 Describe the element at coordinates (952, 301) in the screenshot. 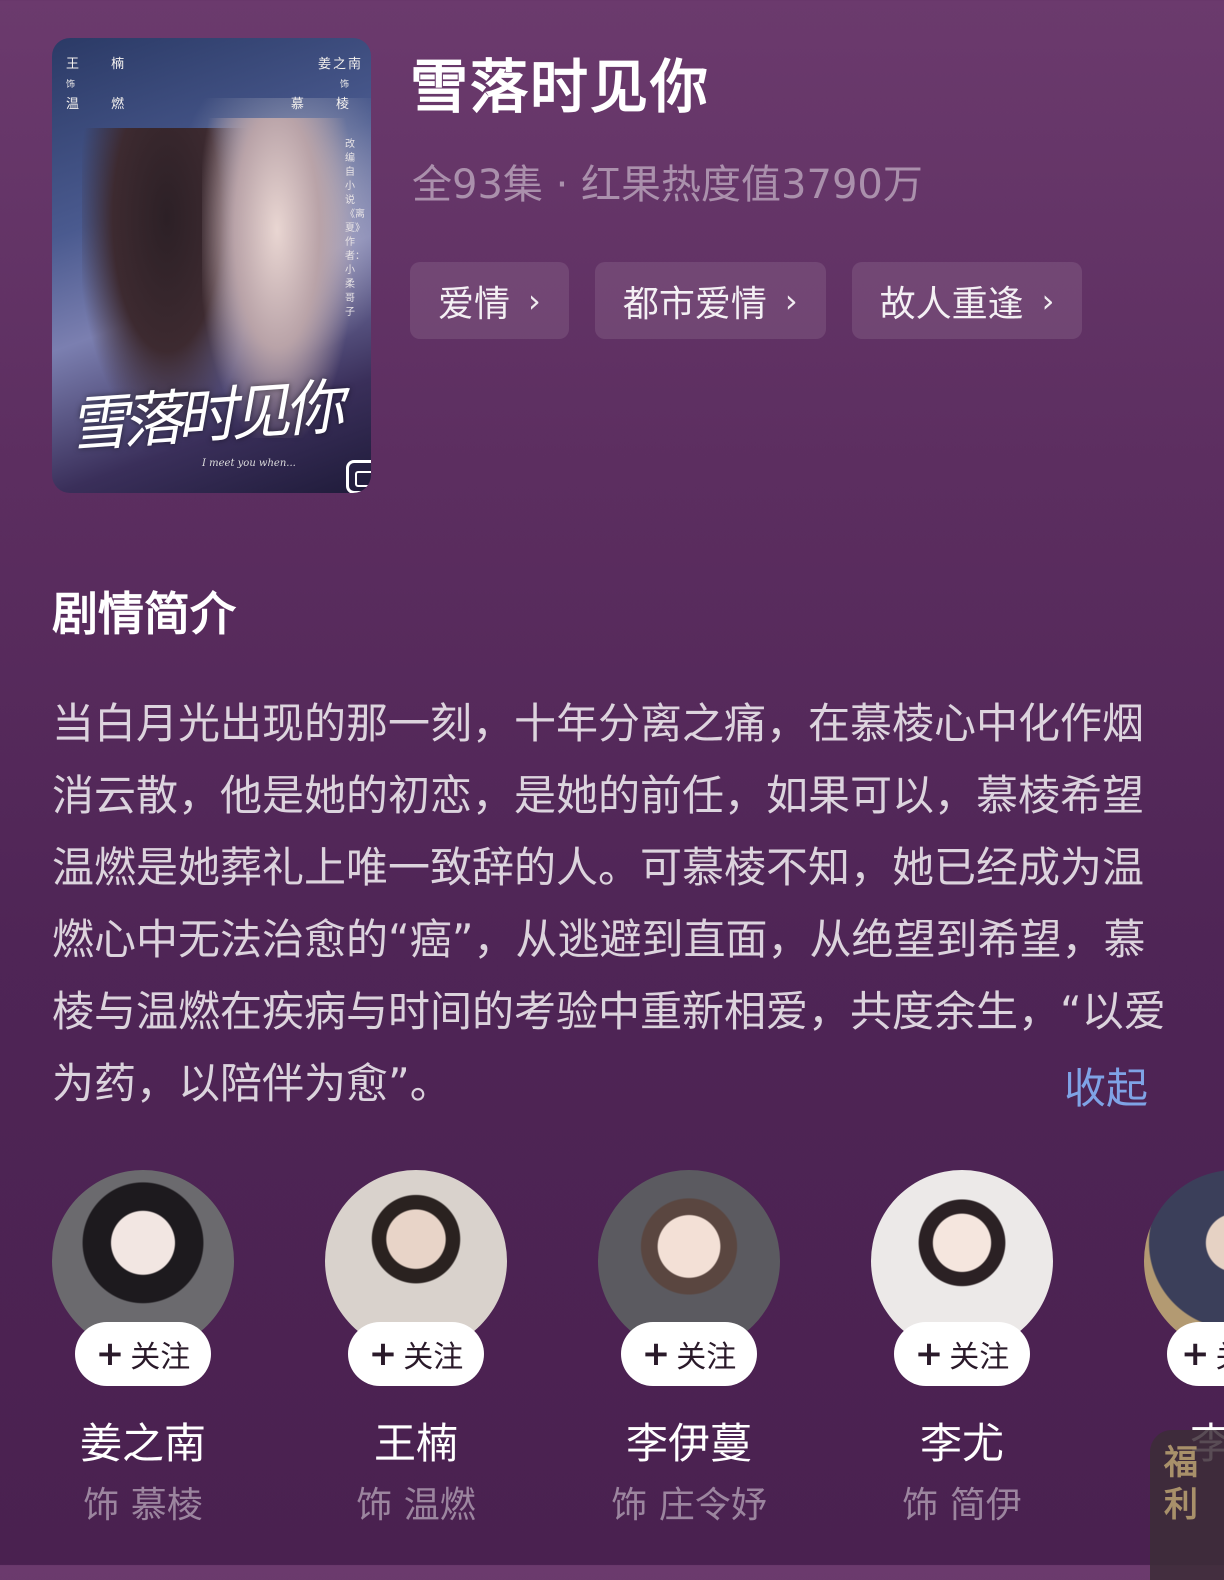

I see `tag-label: 故人重逢` at that location.